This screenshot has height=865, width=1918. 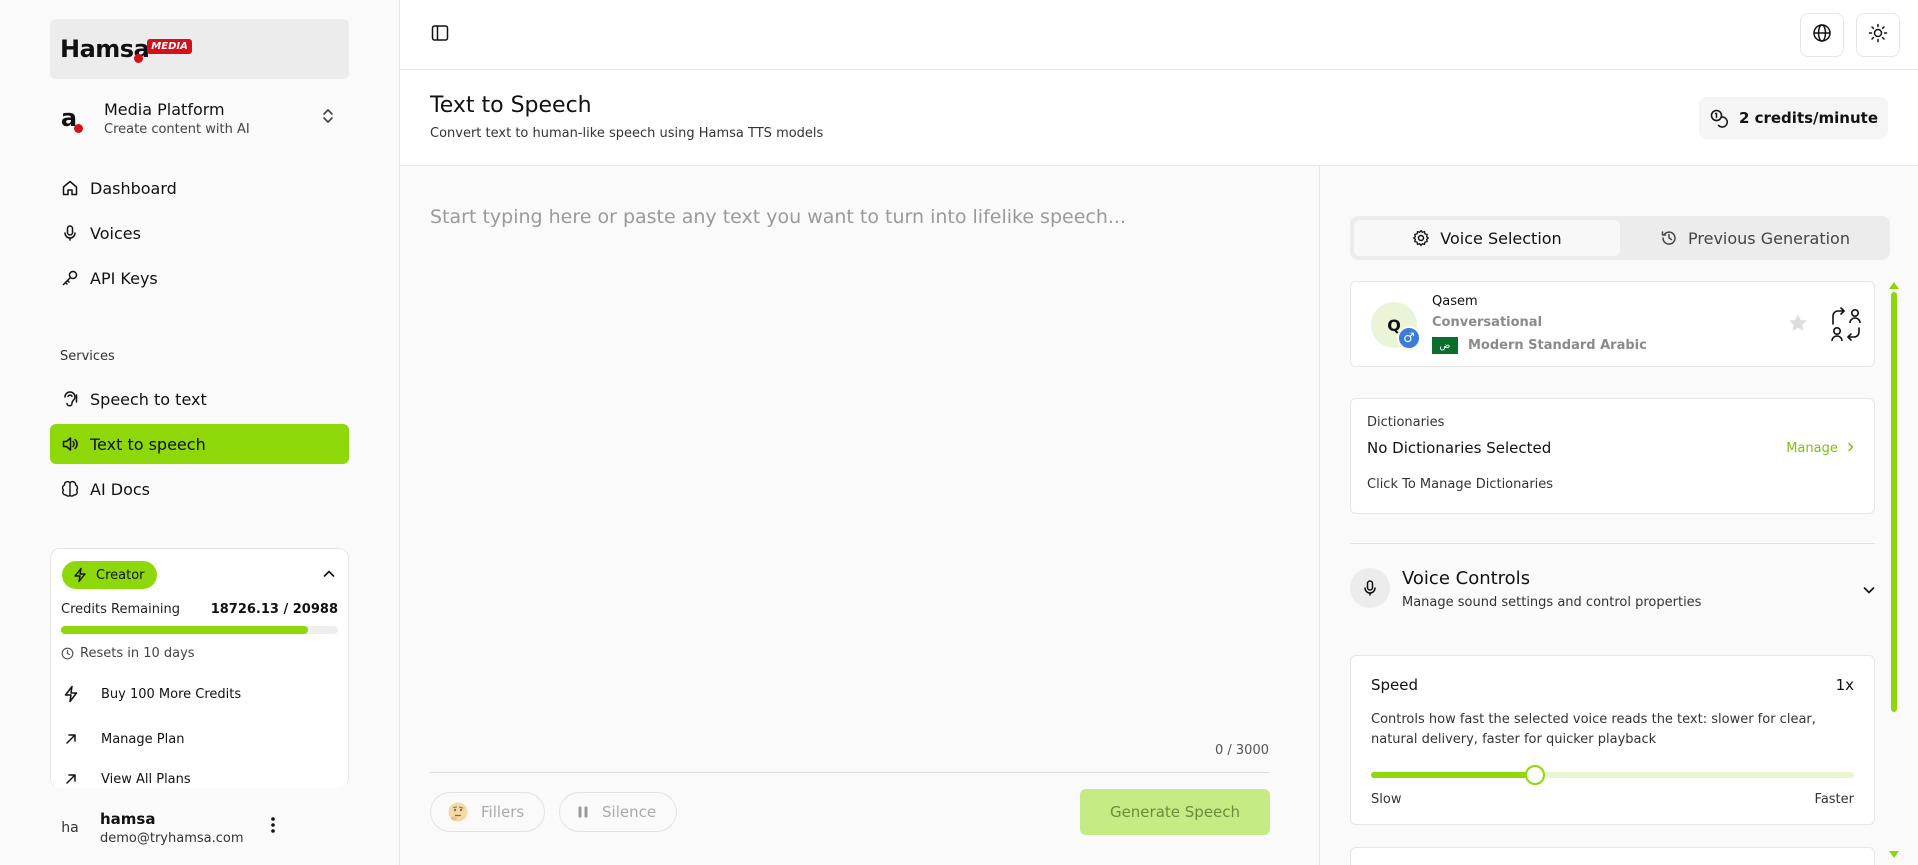 What do you see at coordinates (328, 118) in the screenshot?
I see `chevrons-up-down-icon` at bounding box center [328, 118].